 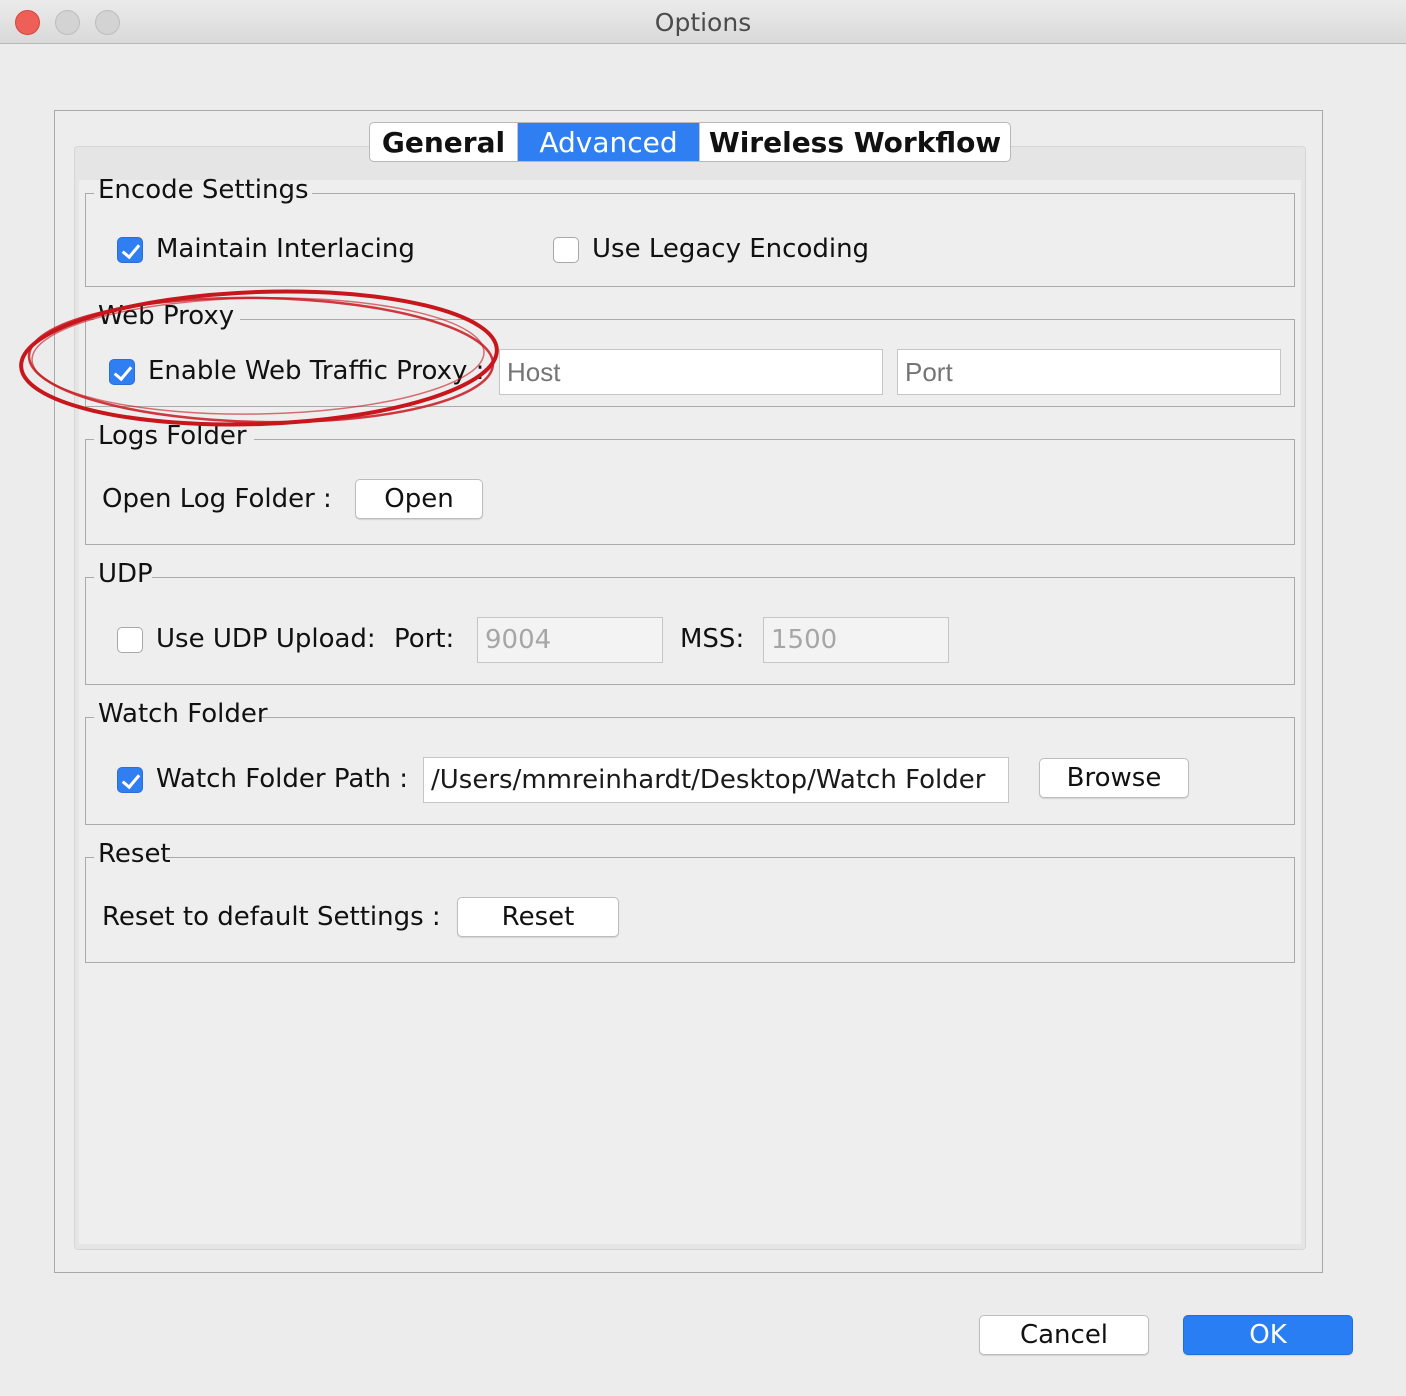 I want to click on watch-folder-path-label: Watch Folder Path :, so click(x=282, y=779).